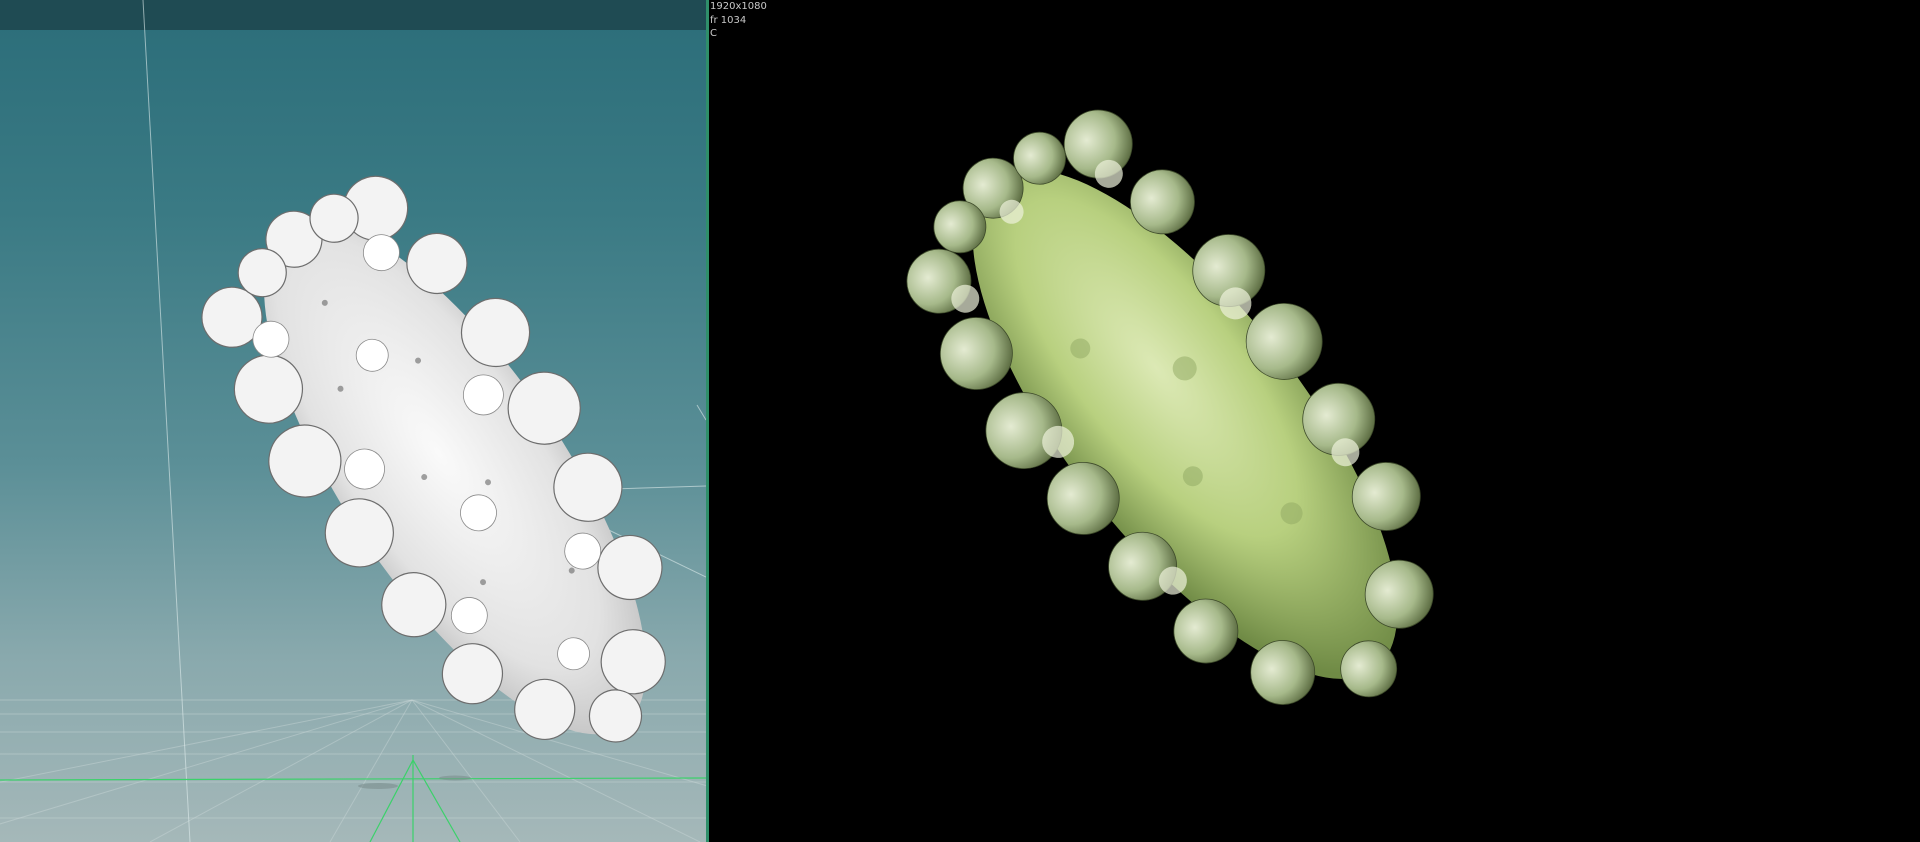 Image resolution: width=1920 pixels, height=842 pixels. Describe the element at coordinates (738, 6) in the screenshot. I see `render-resolution: 1920x1080` at that location.